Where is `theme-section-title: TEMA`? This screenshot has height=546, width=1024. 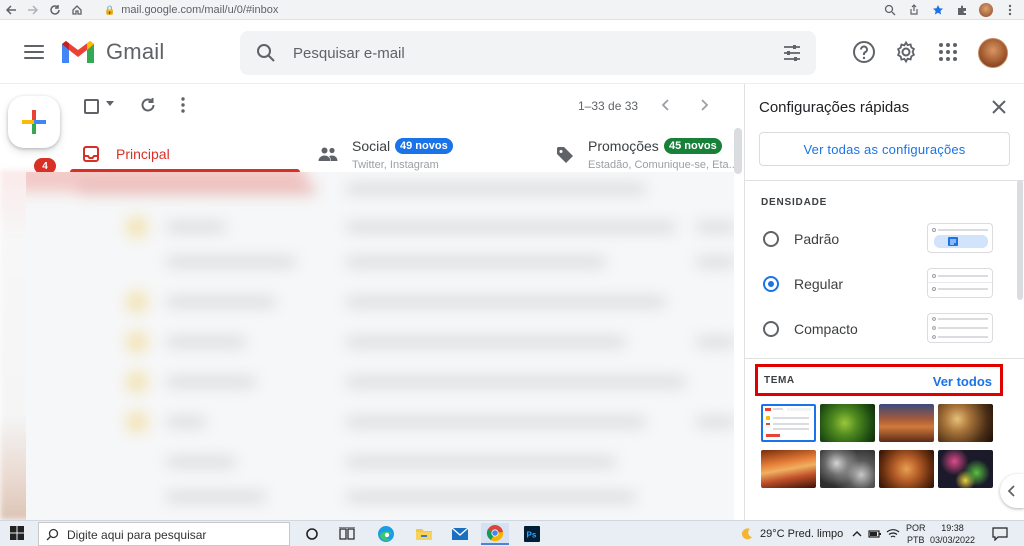 theme-section-title: TEMA is located at coordinates (779, 380).